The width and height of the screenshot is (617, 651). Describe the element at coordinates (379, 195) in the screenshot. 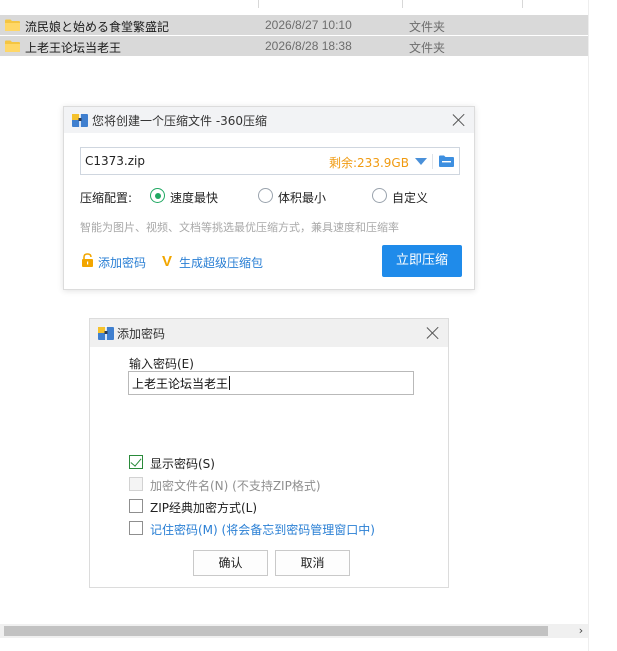

I see `radio-custom` at that location.